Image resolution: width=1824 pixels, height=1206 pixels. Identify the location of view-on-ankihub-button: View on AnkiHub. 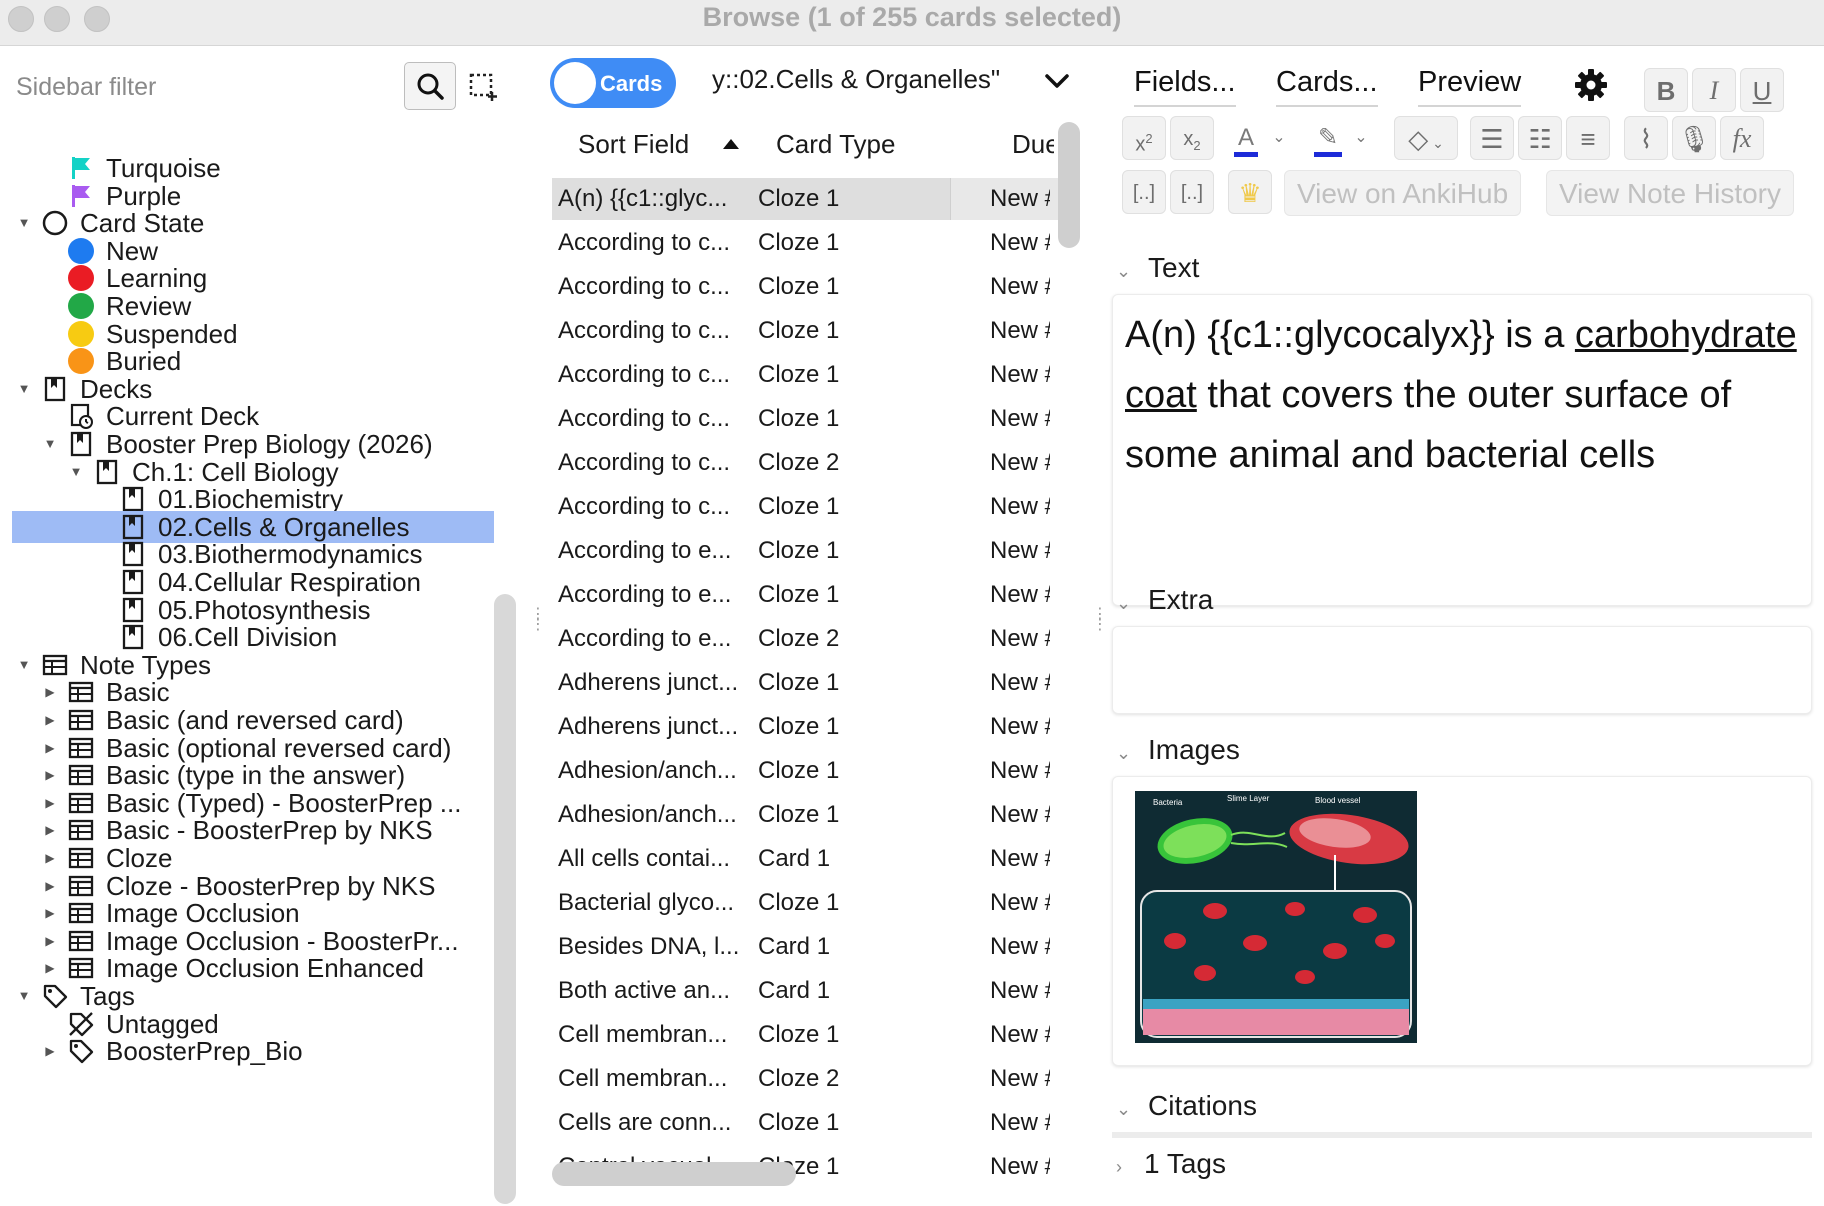
(1403, 193).